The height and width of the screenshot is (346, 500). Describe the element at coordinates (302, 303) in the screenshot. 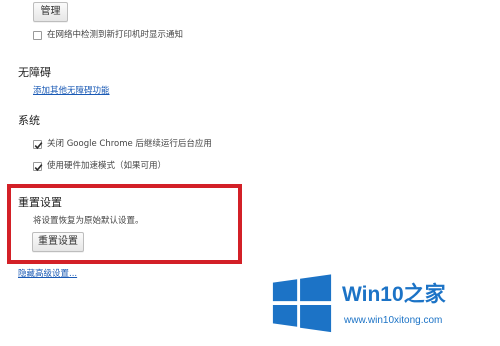

I see `windows-logo-icon` at that location.